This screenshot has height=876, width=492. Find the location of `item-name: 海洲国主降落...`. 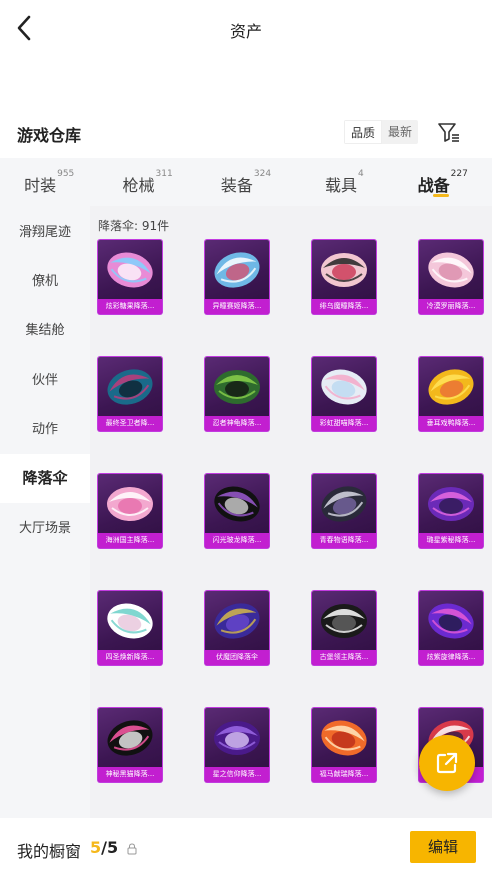

item-name: 海洲国主降落... is located at coordinates (130, 540).